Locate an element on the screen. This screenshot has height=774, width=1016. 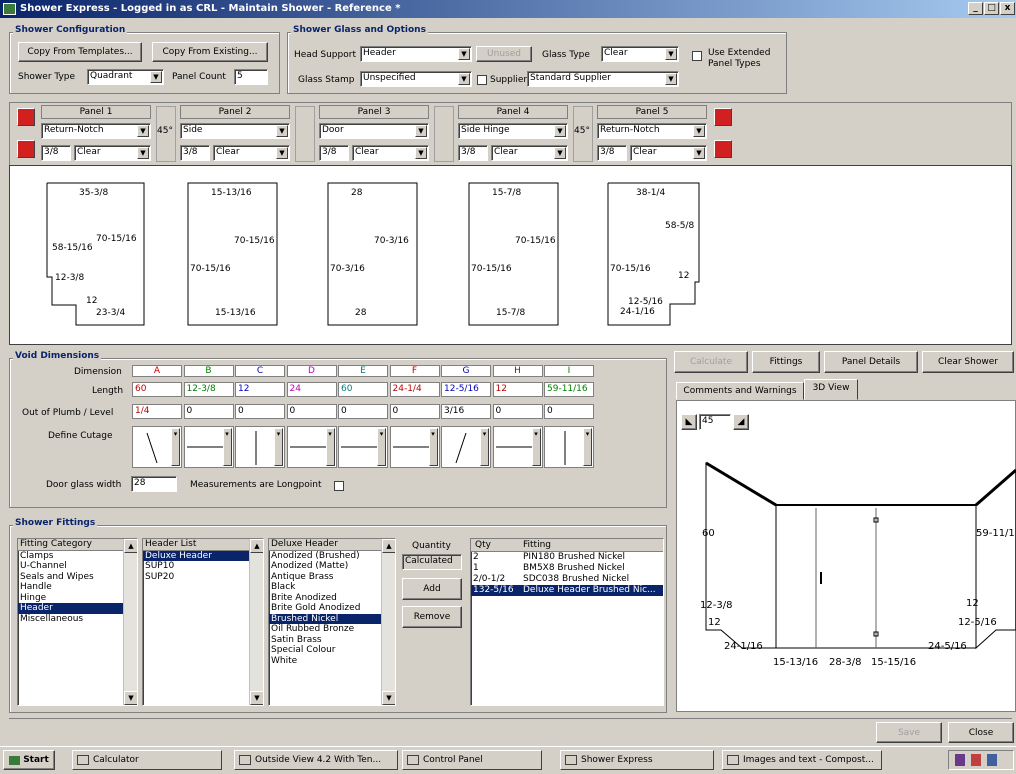
save-button: Save is located at coordinates (909, 732).